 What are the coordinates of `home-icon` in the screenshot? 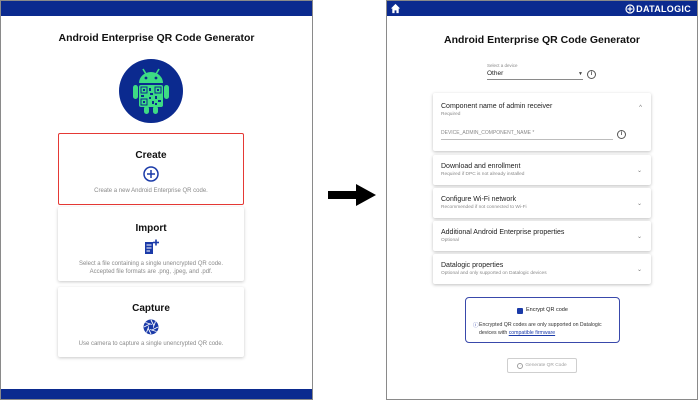 It's located at (395, 8).